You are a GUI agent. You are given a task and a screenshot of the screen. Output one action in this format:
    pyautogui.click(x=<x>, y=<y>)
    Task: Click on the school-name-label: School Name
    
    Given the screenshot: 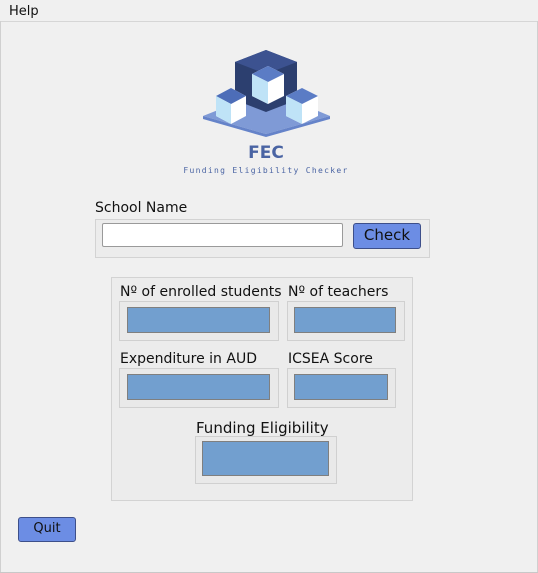 What is the action you would take?
    pyautogui.click(x=141, y=208)
    